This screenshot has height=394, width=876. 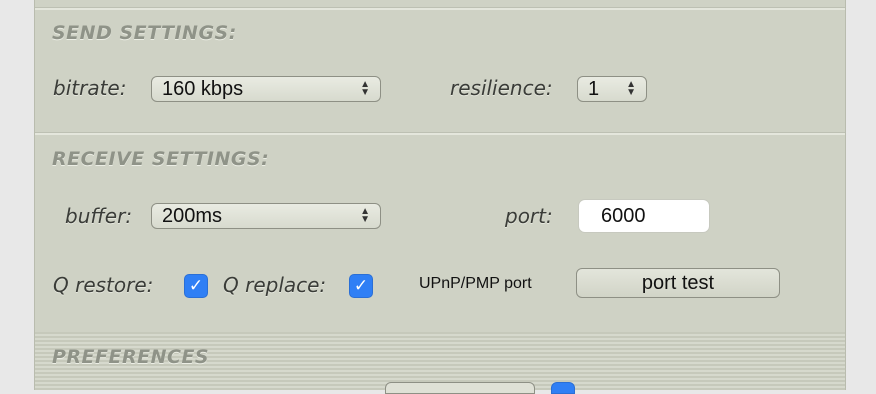 I want to click on upnp-pmp-port-label: UPnP/PMP port, so click(x=475, y=283).